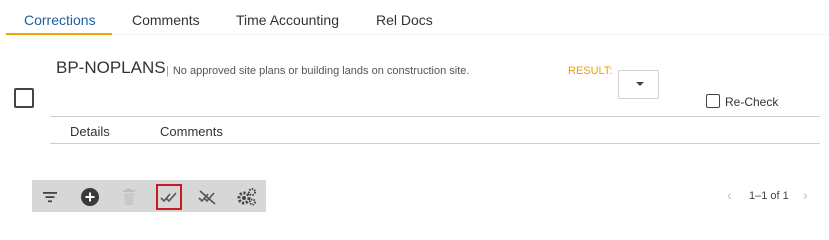 The width and height of the screenshot is (829, 240). I want to click on pager-prev-button: ‹, so click(729, 195).